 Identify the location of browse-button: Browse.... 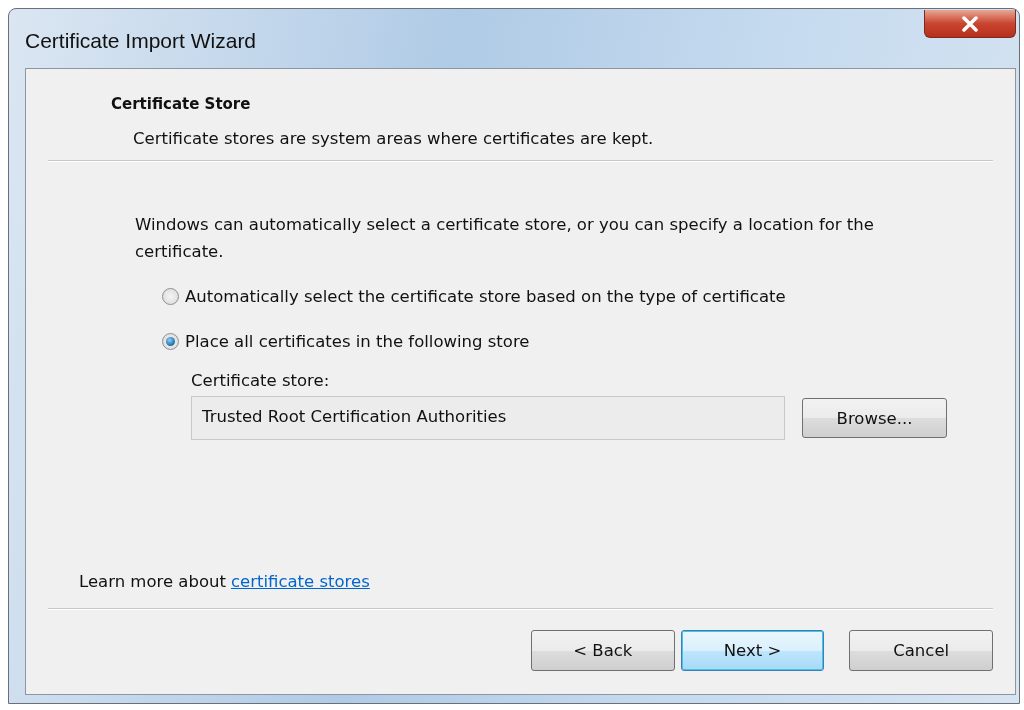
(874, 418).